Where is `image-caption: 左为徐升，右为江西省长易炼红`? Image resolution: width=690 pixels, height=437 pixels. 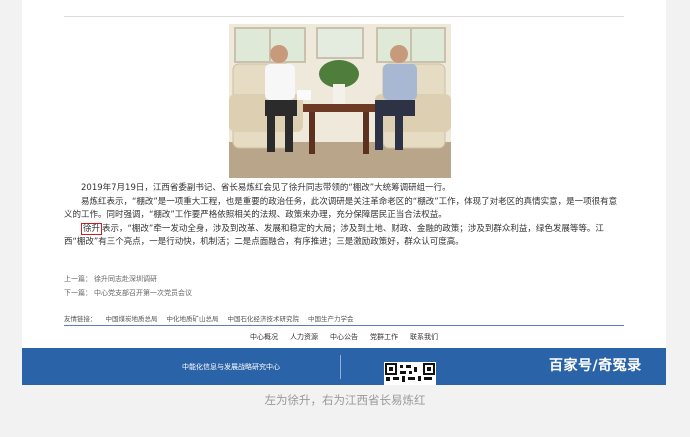
image-caption: 左为徐升，右为江西省长易炼红 is located at coordinates (345, 400).